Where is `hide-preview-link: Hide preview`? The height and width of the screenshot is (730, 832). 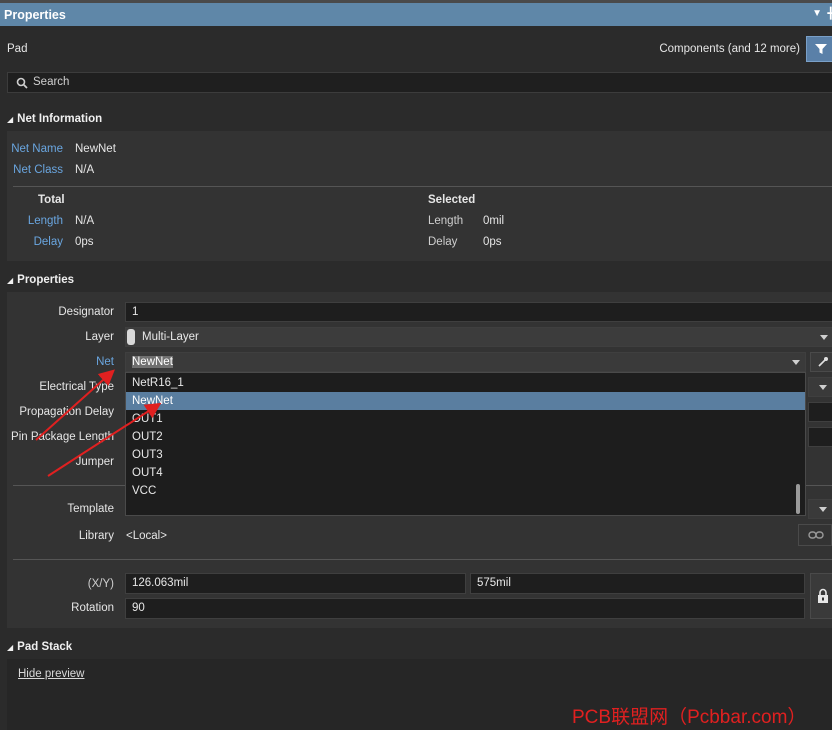 hide-preview-link: Hide preview is located at coordinates (51, 674).